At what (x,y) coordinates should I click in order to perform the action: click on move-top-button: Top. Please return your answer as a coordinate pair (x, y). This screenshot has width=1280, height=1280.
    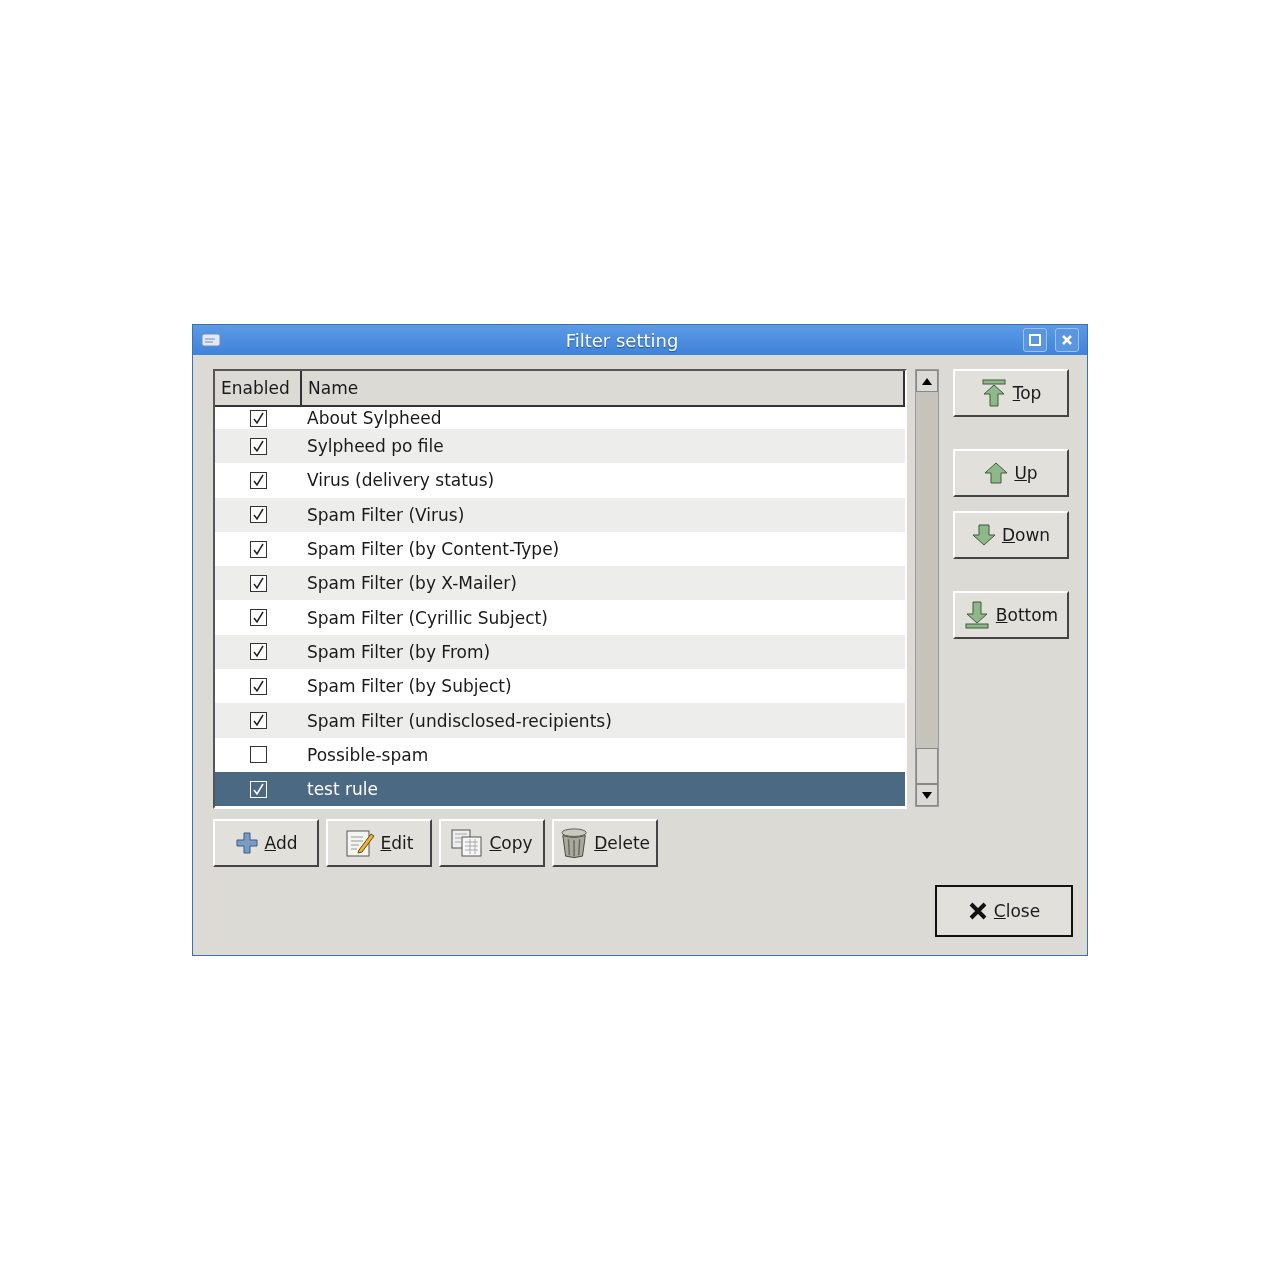
    Looking at the image, I should click on (1011, 393).